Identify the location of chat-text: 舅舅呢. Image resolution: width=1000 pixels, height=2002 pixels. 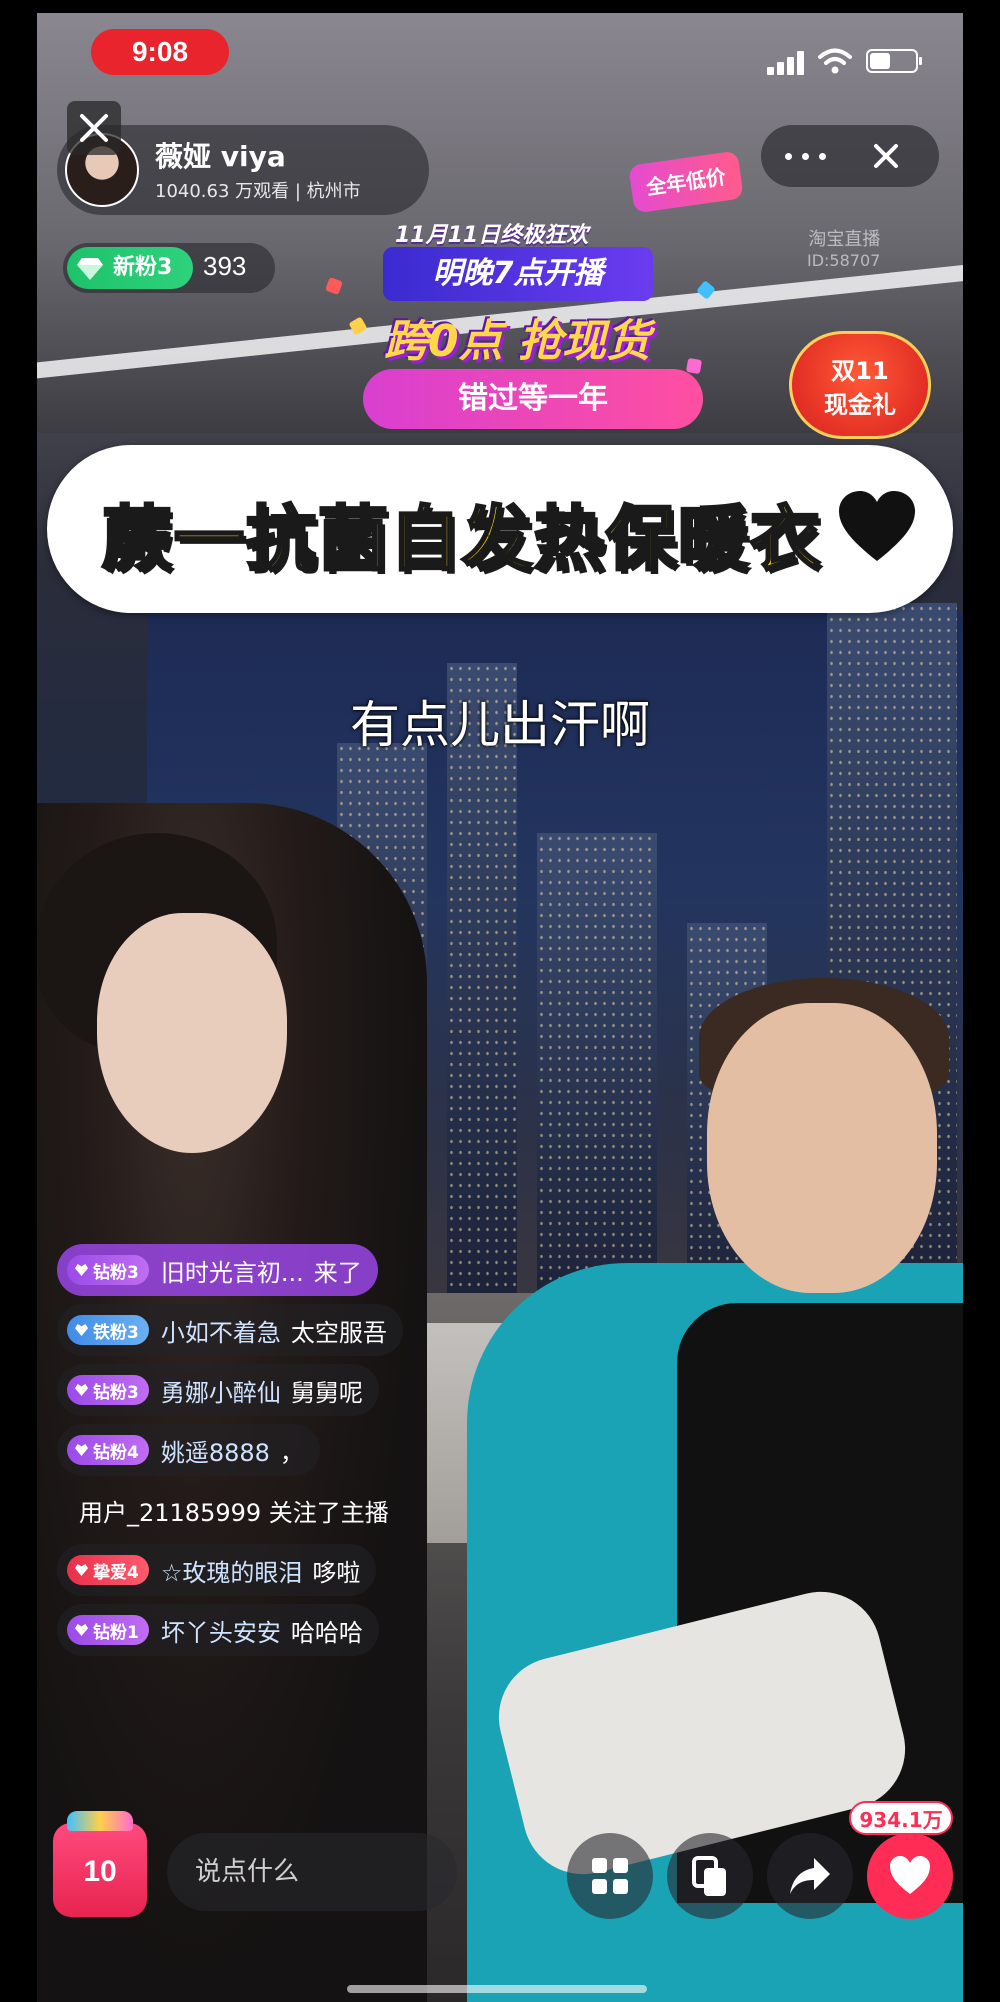
(326, 1392).